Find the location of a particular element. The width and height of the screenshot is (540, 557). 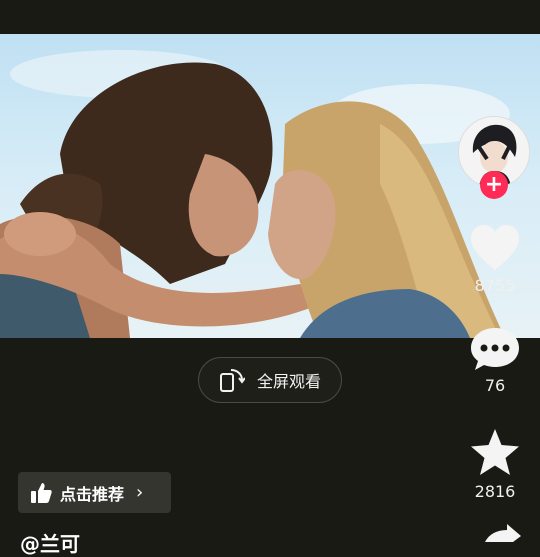

thumbs-up-icon is located at coordinates (41, 492).